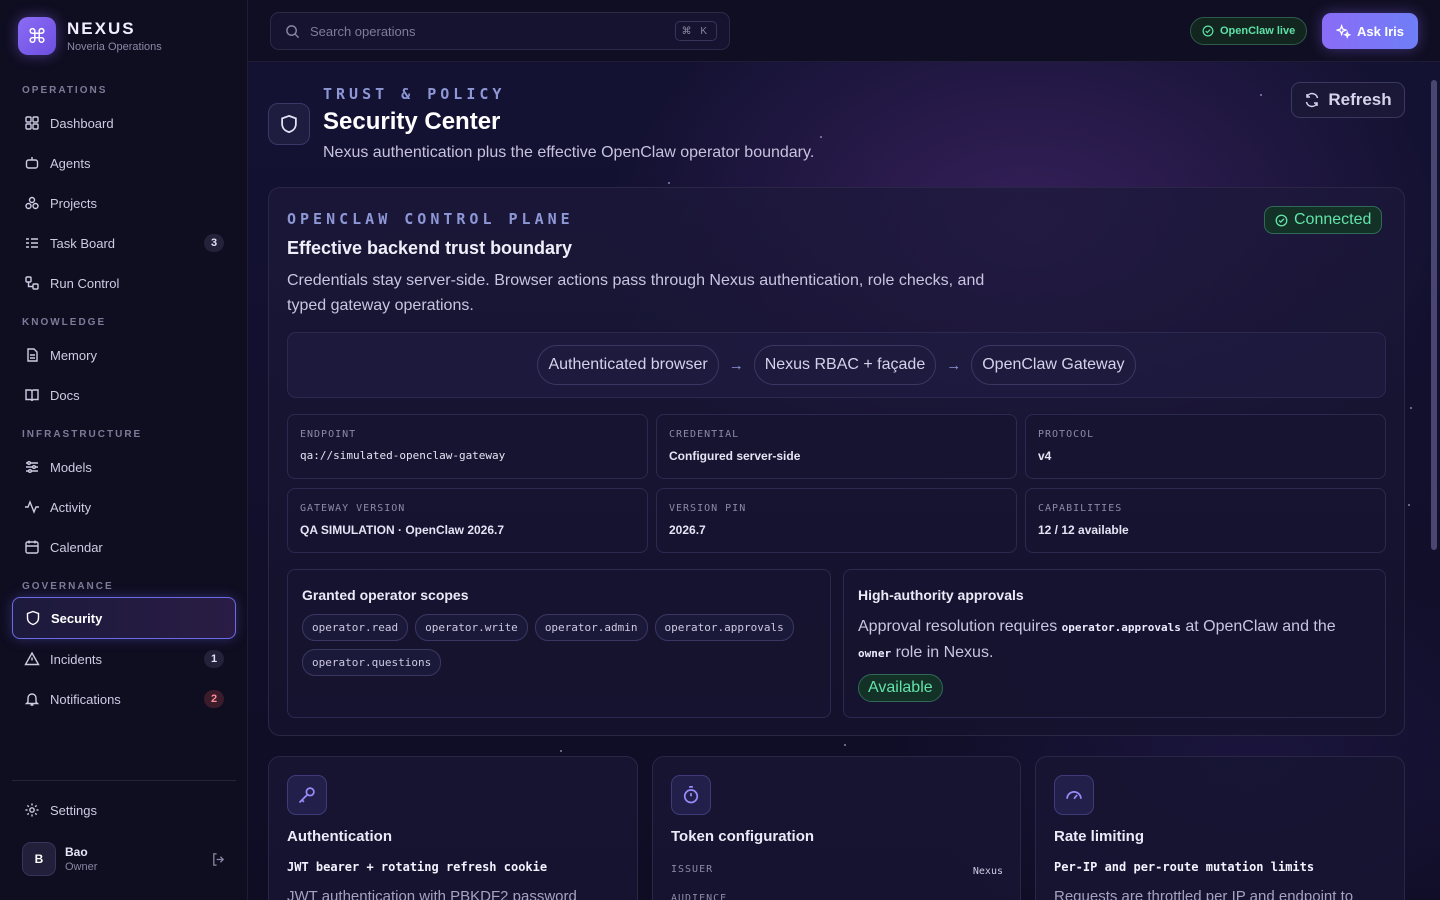  What do you see at coordinates (32, 203) in the screenshot?
I see `boxes-icon` at bounding box center [32, 203].